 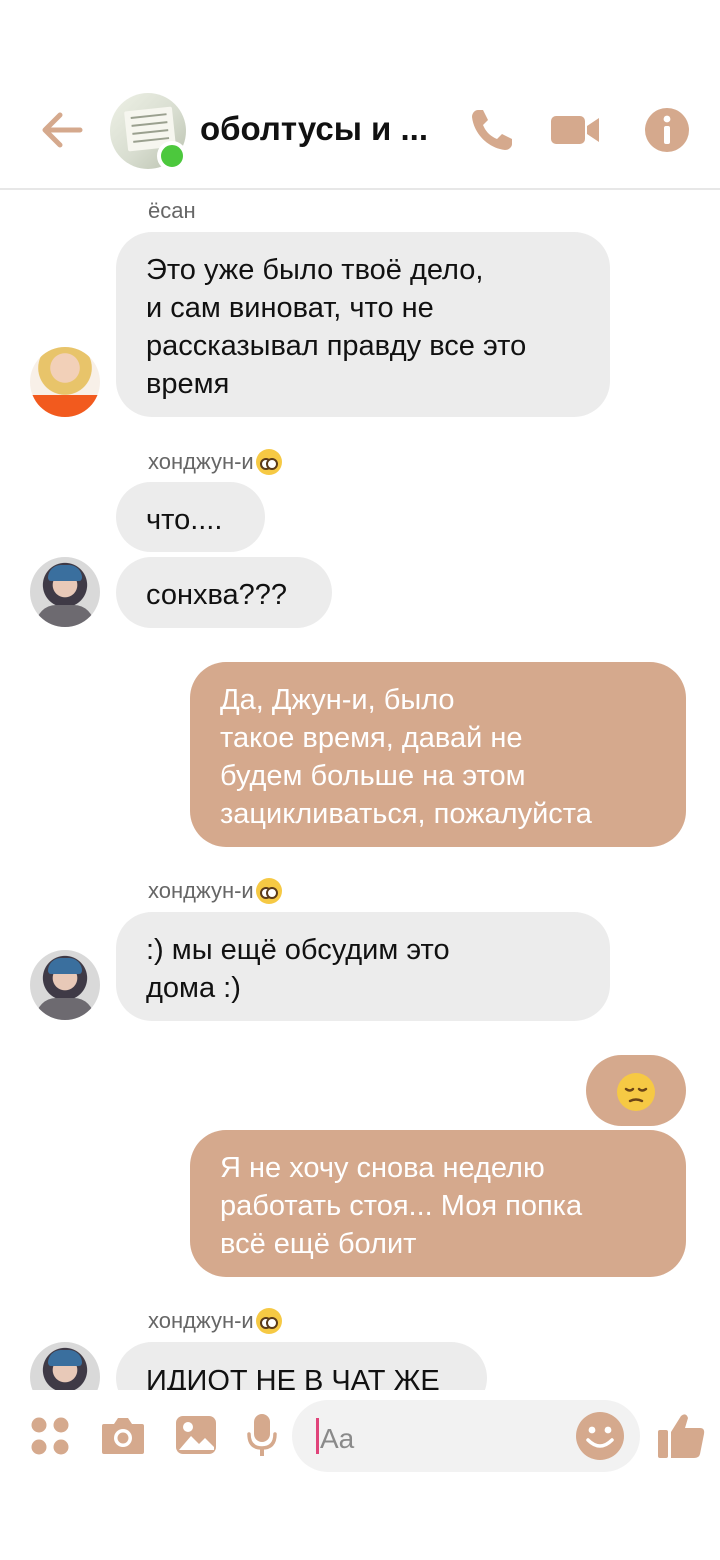 What do you see at coordinates (172, 210) in the screenshot?
I see `sender-name-yesan: ёсан` at bounding box center [172, 210].